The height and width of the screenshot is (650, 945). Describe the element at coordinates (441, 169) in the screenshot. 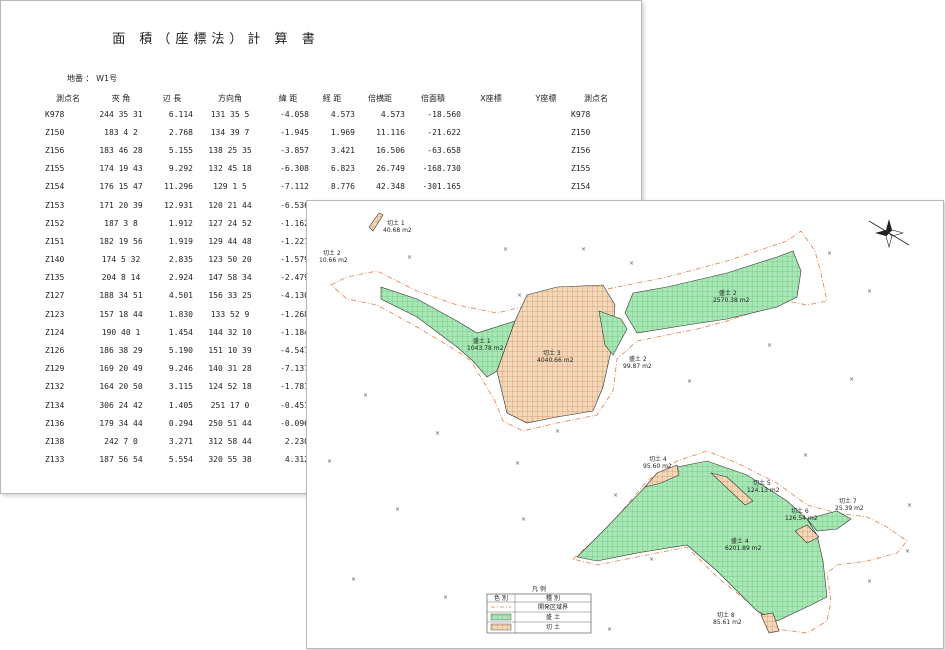

I see `table-cell-area: -168.730` at that location.